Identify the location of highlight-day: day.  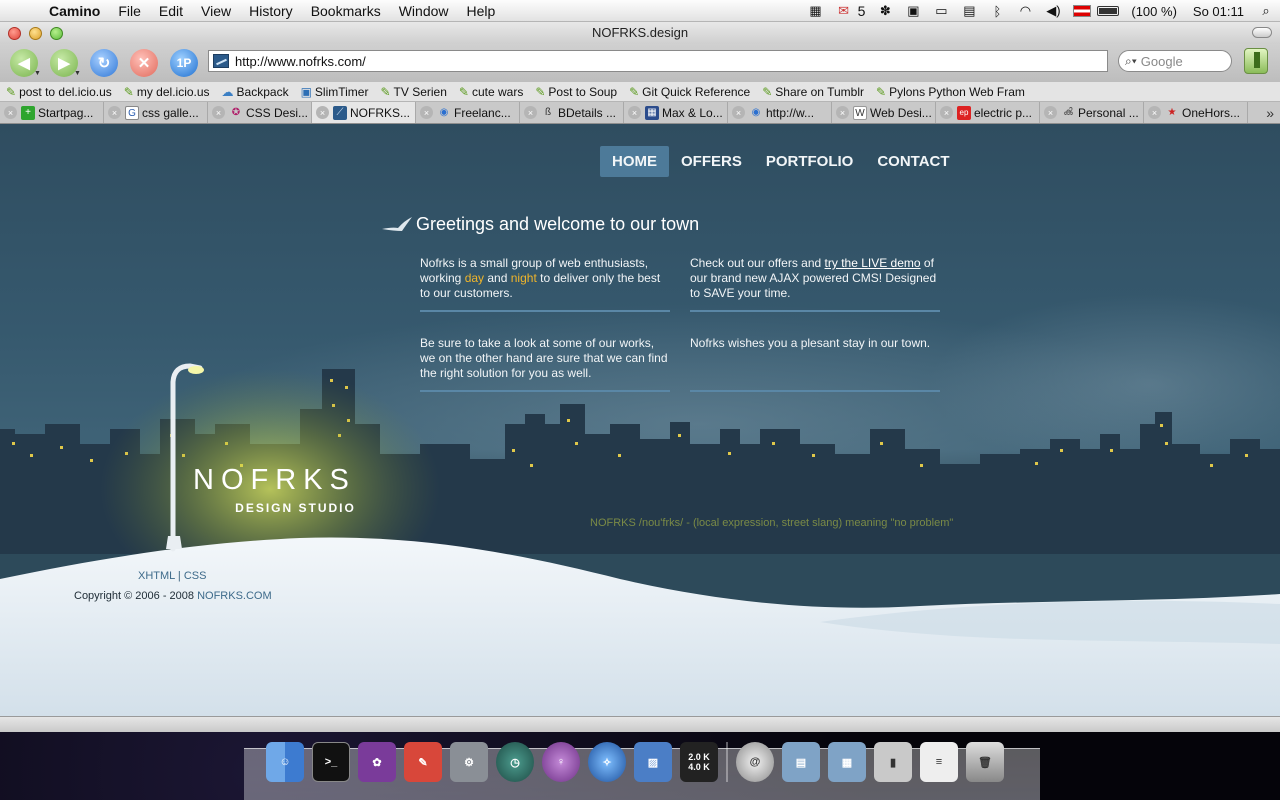
(474, 278).